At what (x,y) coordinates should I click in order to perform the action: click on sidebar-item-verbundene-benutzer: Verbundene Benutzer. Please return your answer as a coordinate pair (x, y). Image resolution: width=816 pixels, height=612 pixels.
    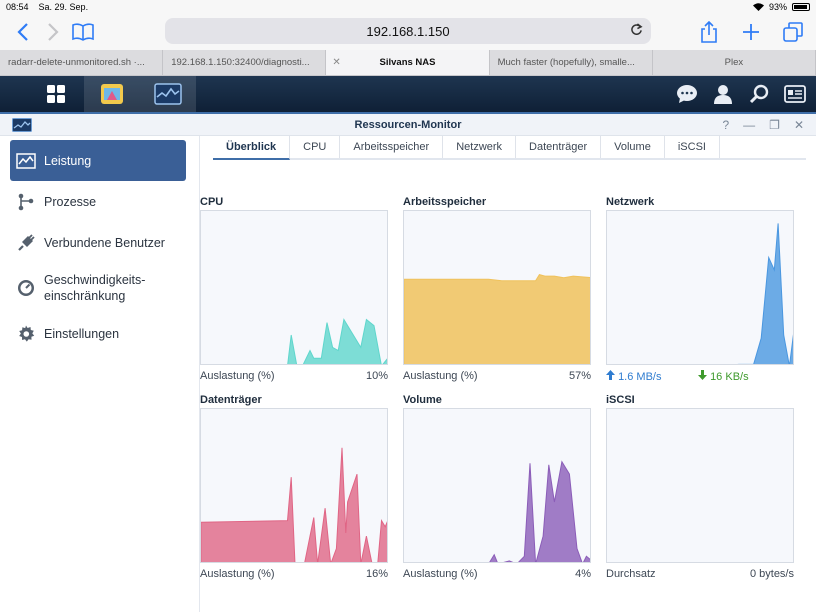
    Looking at the image, I should click on (98, 242).